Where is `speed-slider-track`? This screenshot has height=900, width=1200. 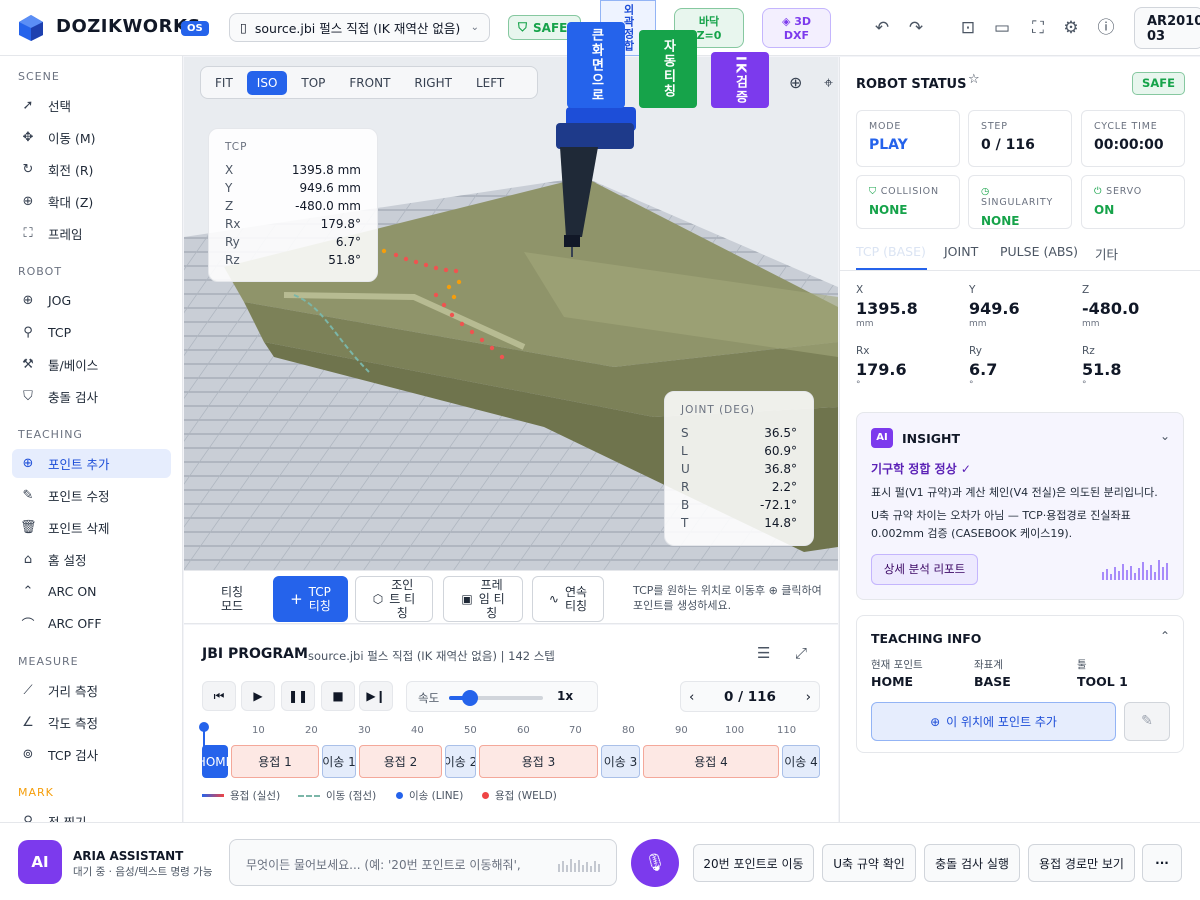 speed-slider-track is located at coordinates (496, 698).